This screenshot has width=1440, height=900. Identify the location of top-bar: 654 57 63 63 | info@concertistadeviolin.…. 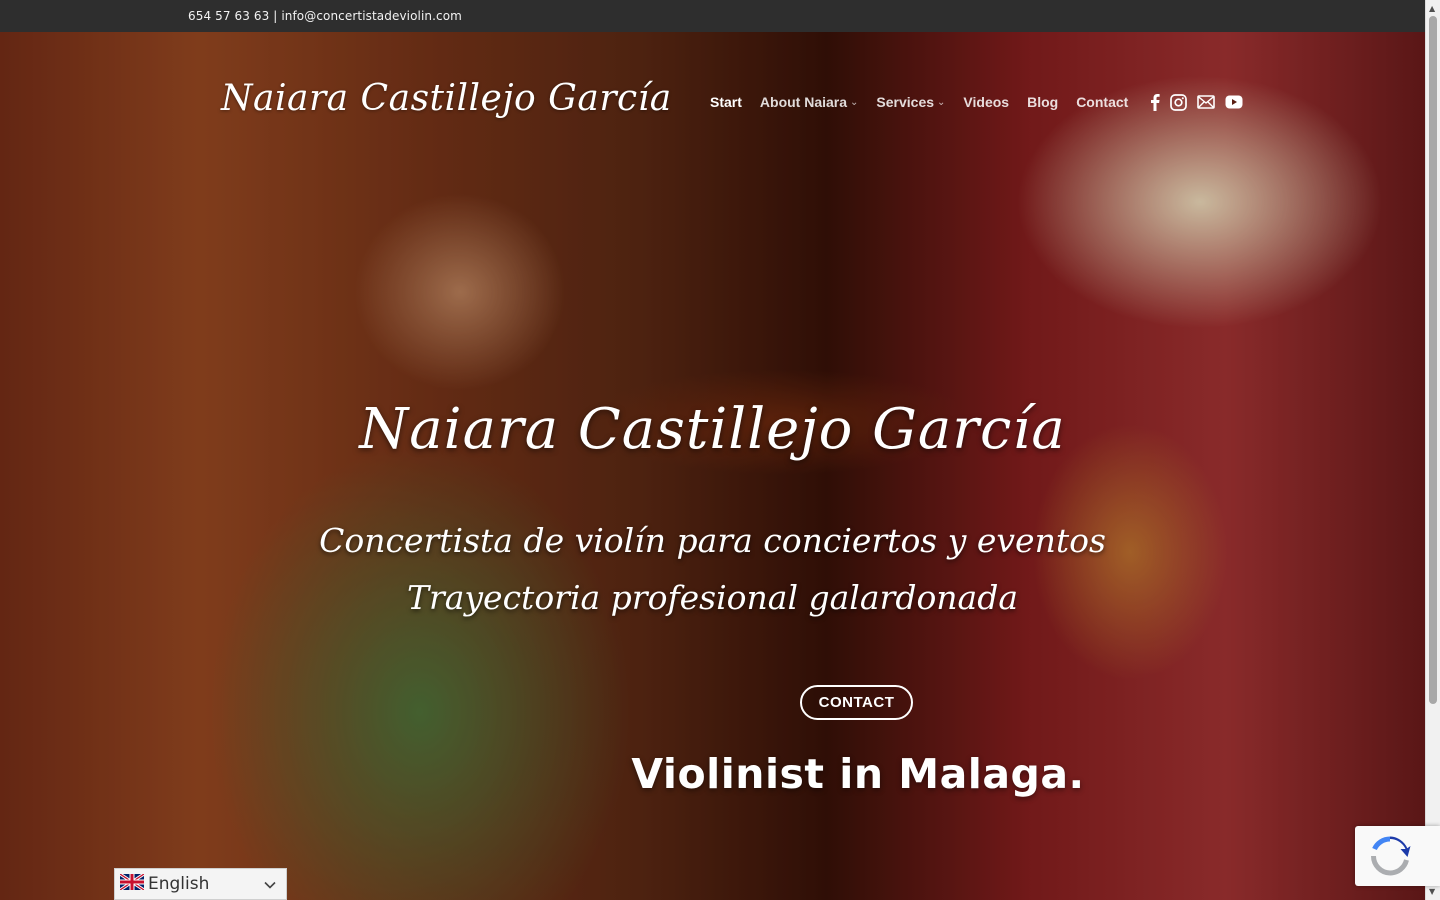
(712, 16).